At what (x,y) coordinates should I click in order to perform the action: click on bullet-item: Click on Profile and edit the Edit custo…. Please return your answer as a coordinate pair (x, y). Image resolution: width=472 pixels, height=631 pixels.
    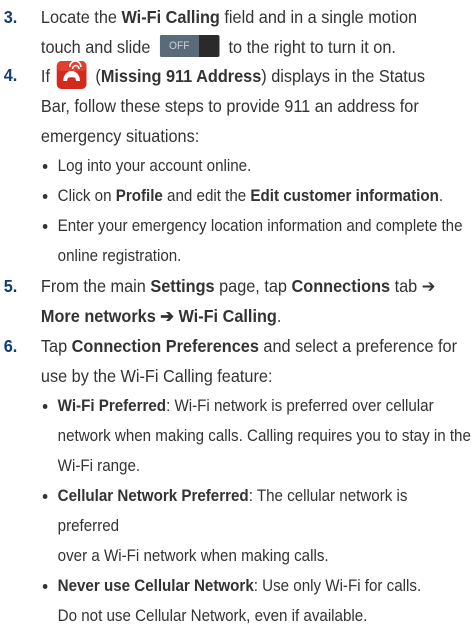
    Looking at the image, I should click on (236, 196).